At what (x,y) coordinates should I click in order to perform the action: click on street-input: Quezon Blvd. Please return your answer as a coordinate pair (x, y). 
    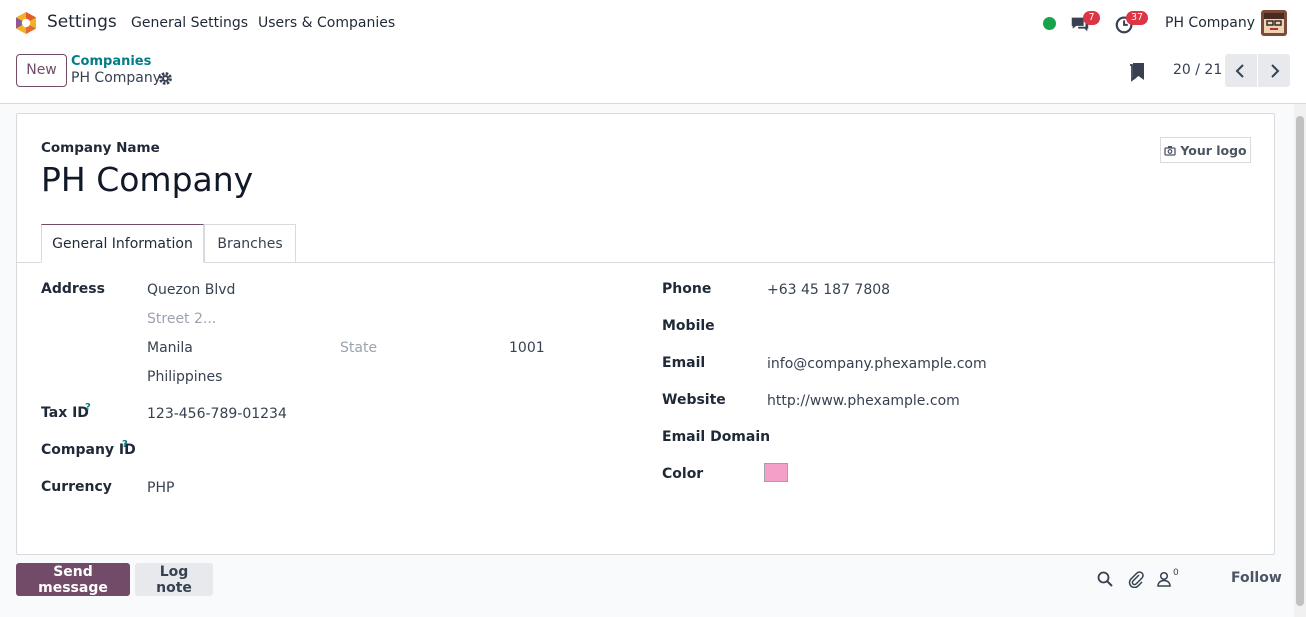
    Looking at the image, I should click on (191, 290).